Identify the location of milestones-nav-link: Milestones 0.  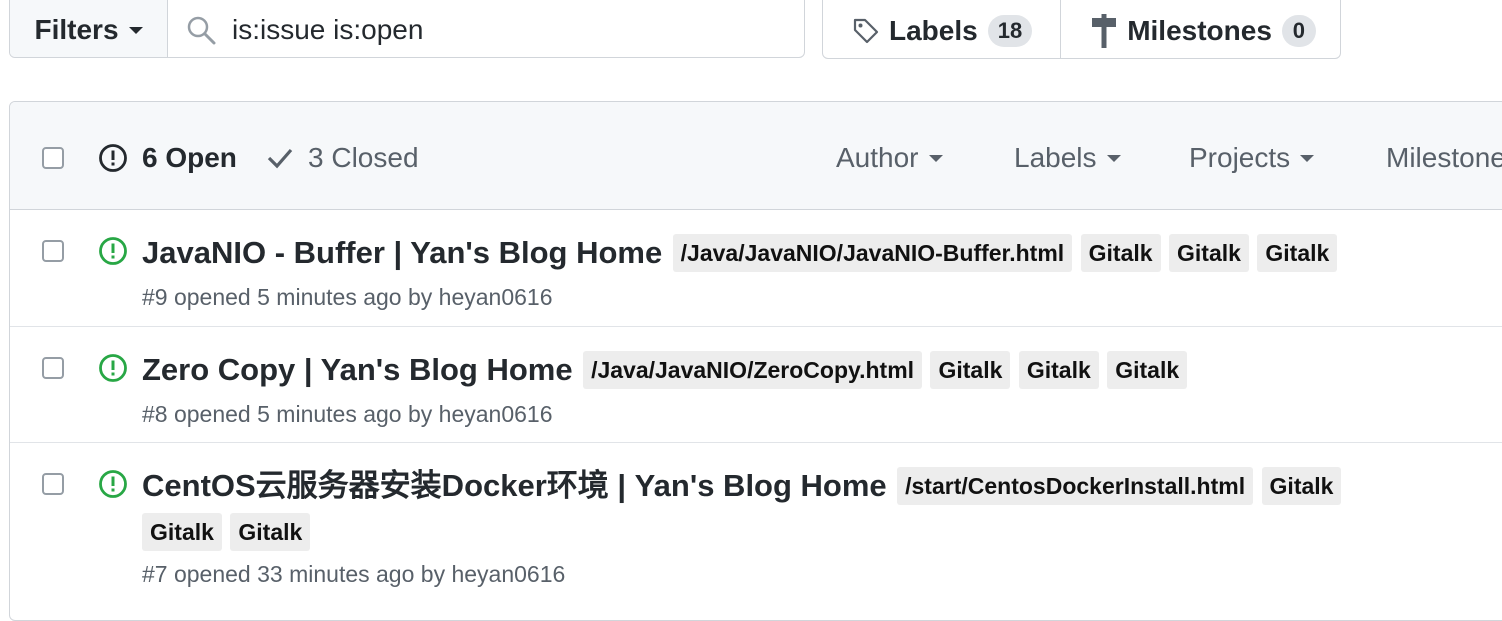
(1202, 29).